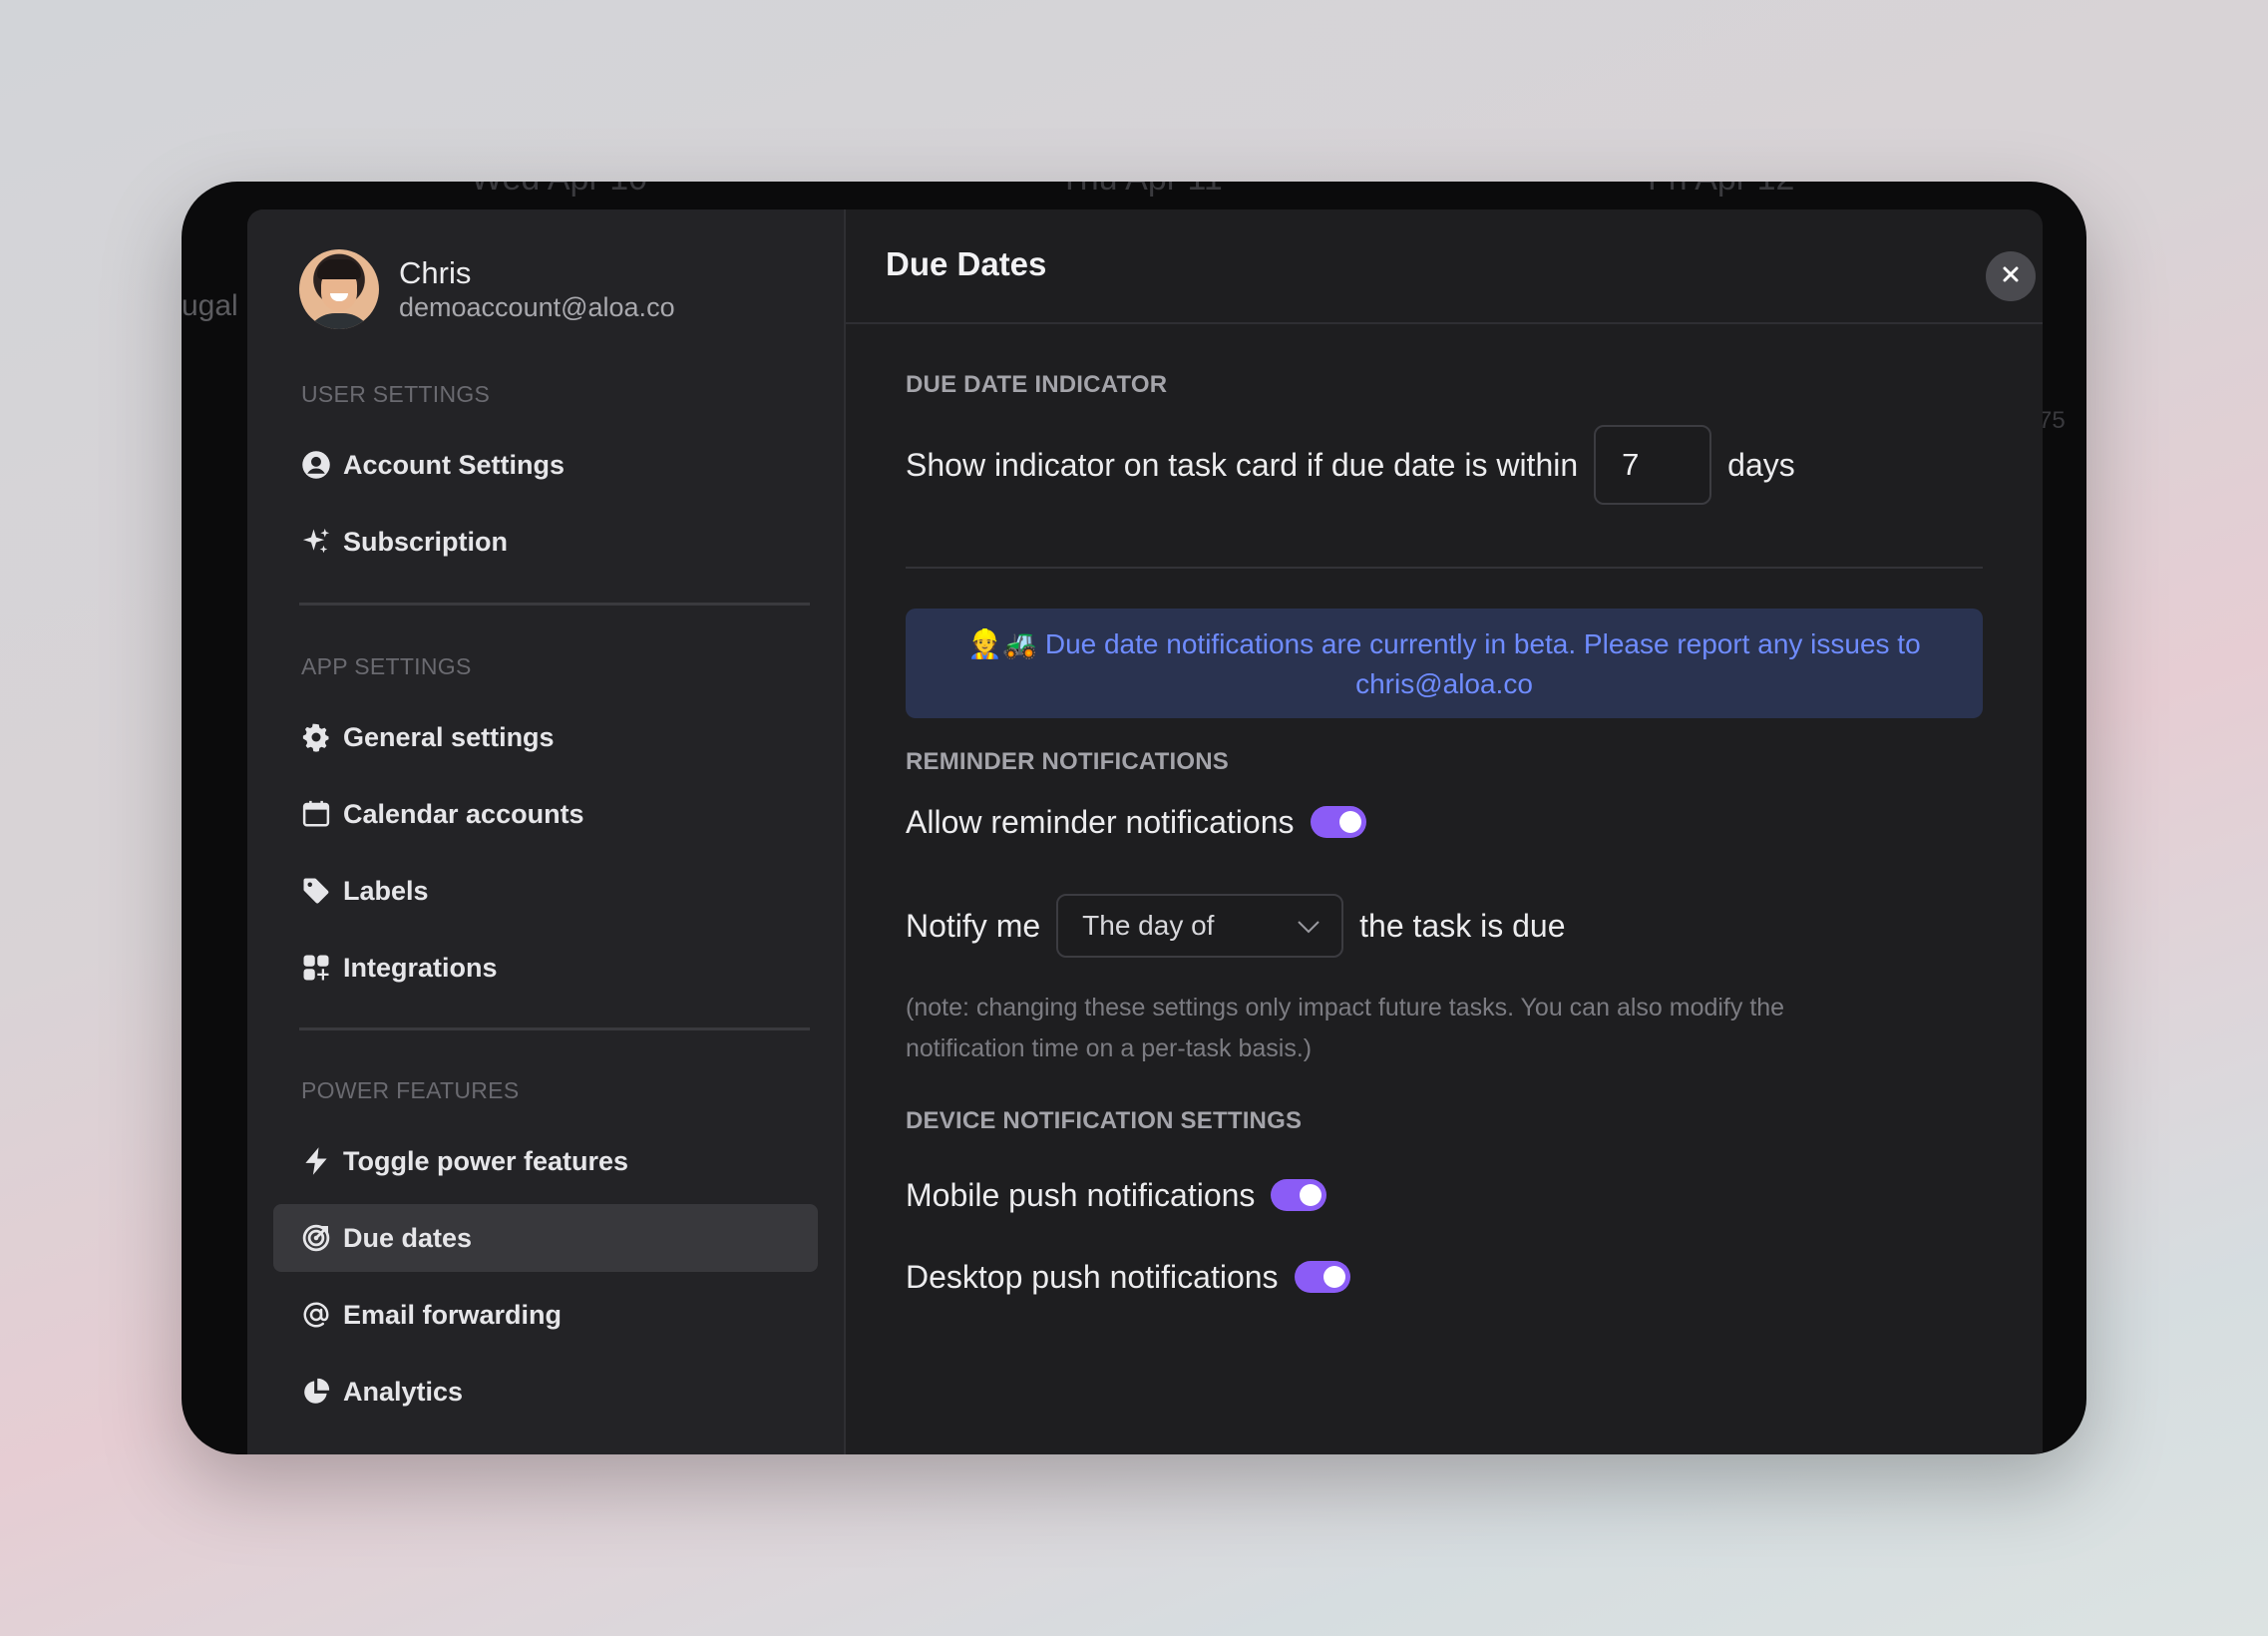  Describe the element at coordinates (454, 464) in the screenshot. I see `sidebar-item-label: Account Settings` at that location.